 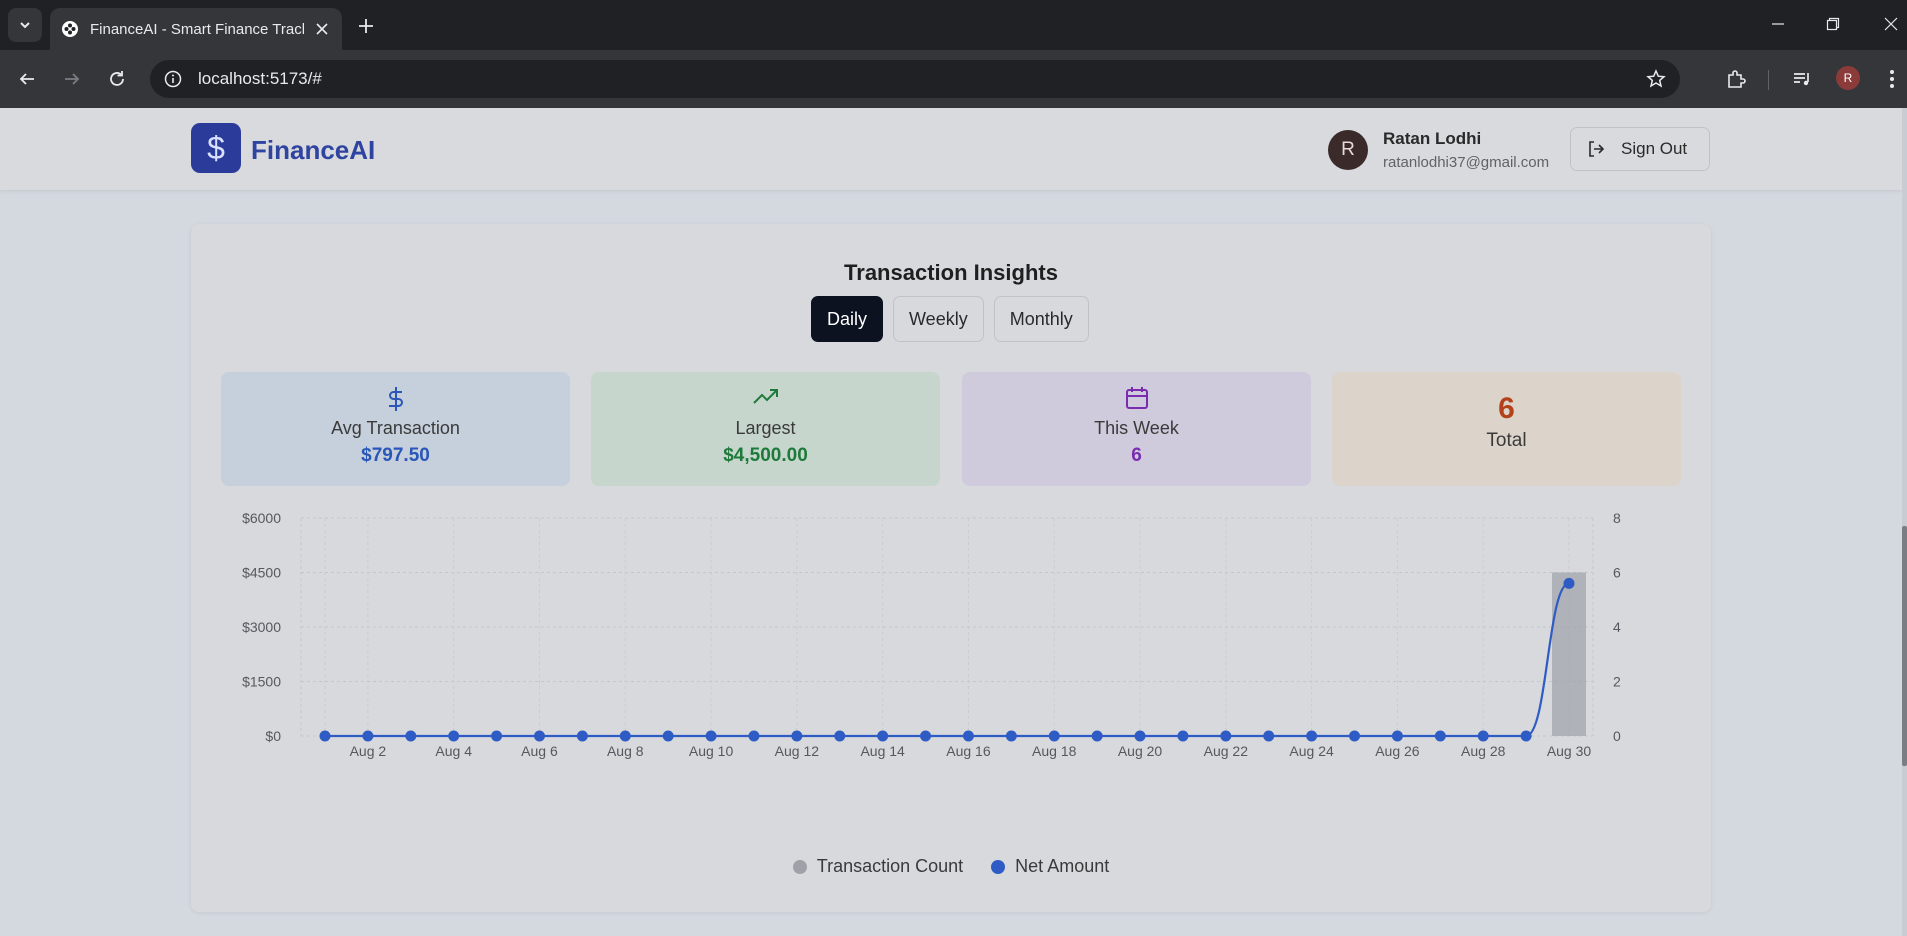 What do you see at coordinates (890, 866) in the screenshot?
I see `legend-label: Transaction Count` at bounding box center [890, 866].